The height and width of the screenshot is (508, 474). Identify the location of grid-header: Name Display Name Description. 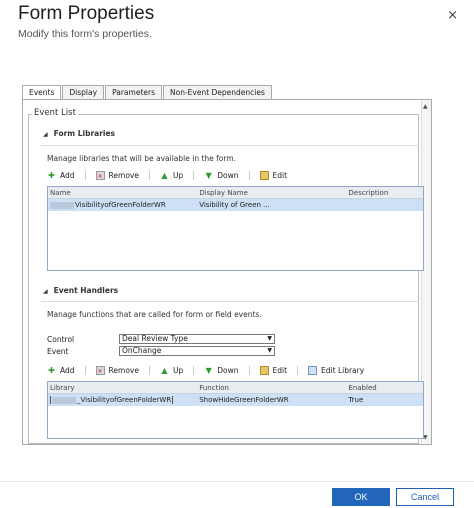
(235, 193).